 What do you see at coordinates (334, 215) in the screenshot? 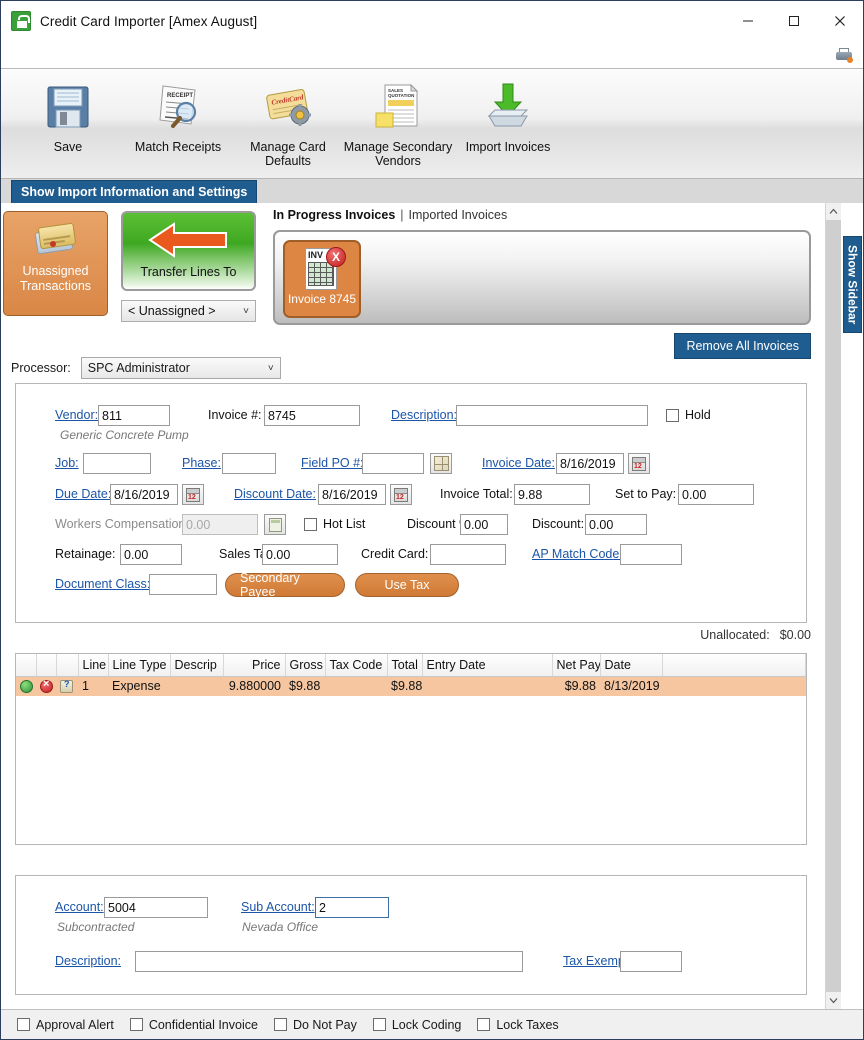
I see `tab-in-progress-invoices: In Progress Invoices` at bounding box center [334, 215].